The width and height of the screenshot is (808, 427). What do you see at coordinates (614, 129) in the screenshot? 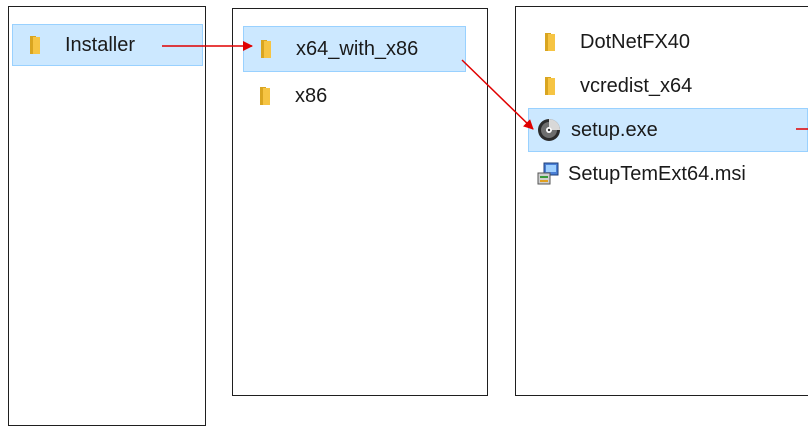
I see `item-label: setup.exe` at bounding box center [614, 129].